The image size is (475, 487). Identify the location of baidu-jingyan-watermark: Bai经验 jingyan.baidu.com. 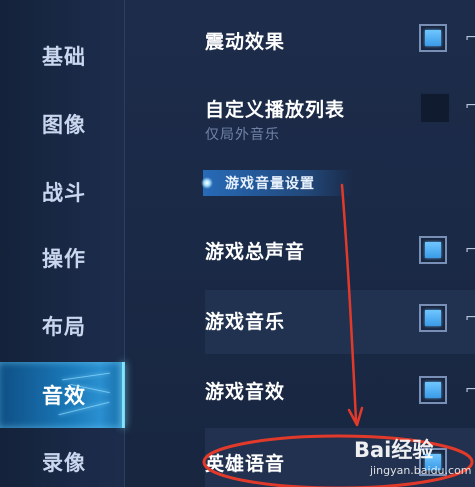
(414, 458).